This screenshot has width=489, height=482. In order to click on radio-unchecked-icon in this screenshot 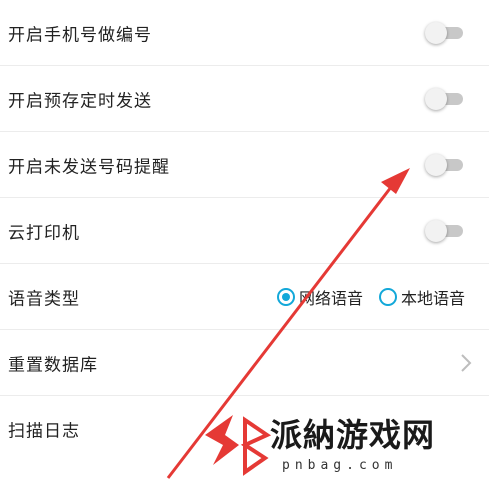, I will do `click(387, 296)`.